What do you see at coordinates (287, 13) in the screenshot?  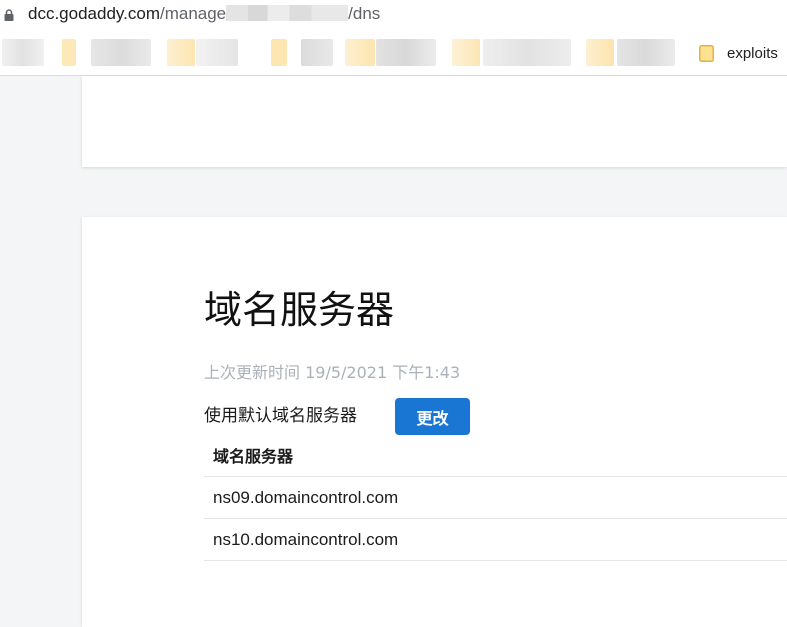 I see `url-redacted-segment` at bounding box center [287, 13].